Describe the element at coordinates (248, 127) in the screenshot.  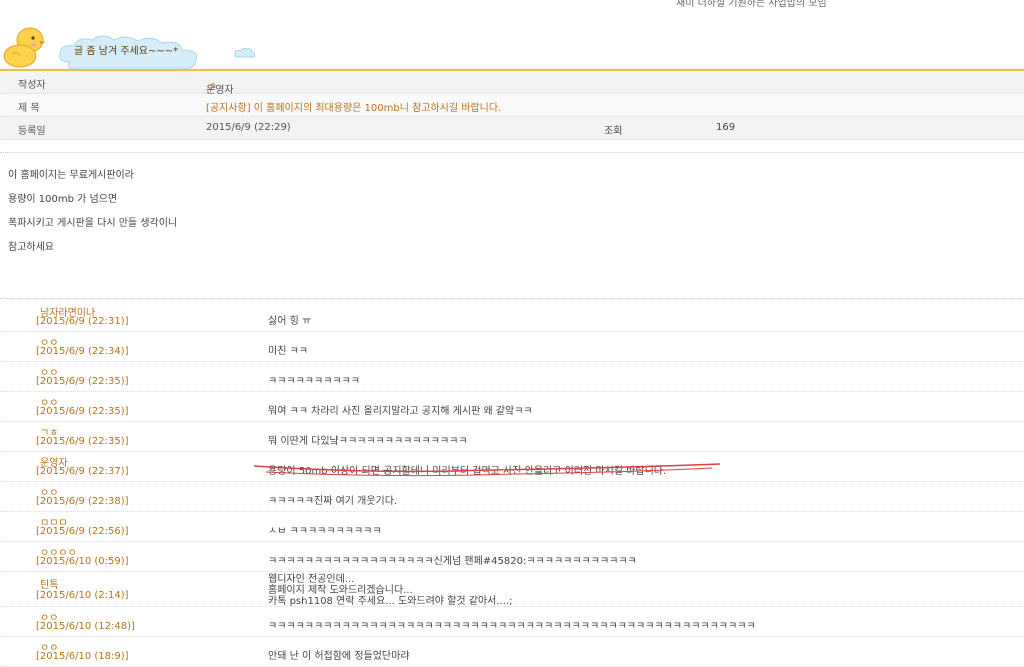
I see `post-date: 2015/6/9 (22:29)` at that location.